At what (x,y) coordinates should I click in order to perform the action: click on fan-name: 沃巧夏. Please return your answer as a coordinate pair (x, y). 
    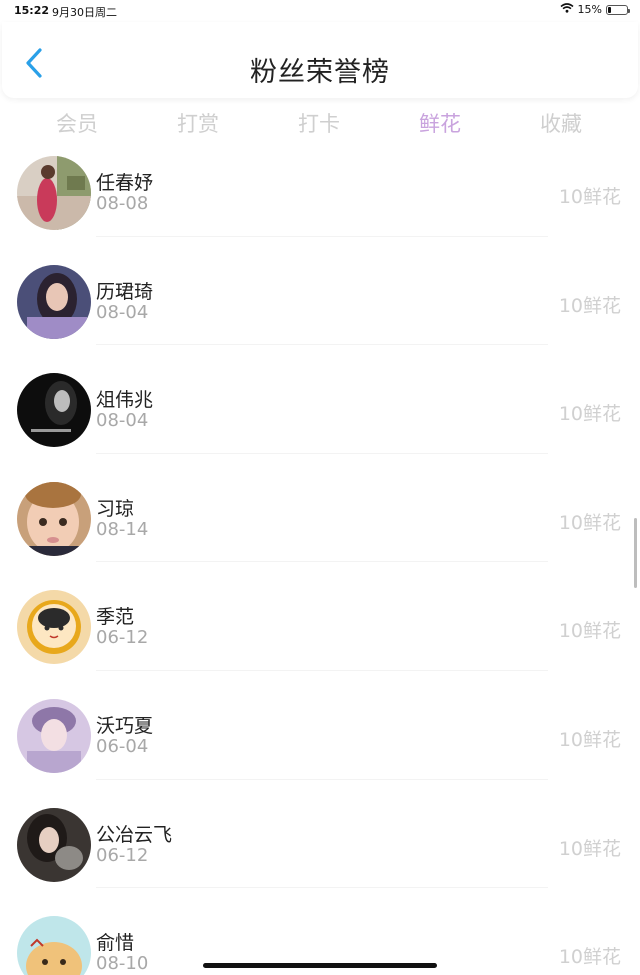
    Looking at the image, I should click on (125, 725).